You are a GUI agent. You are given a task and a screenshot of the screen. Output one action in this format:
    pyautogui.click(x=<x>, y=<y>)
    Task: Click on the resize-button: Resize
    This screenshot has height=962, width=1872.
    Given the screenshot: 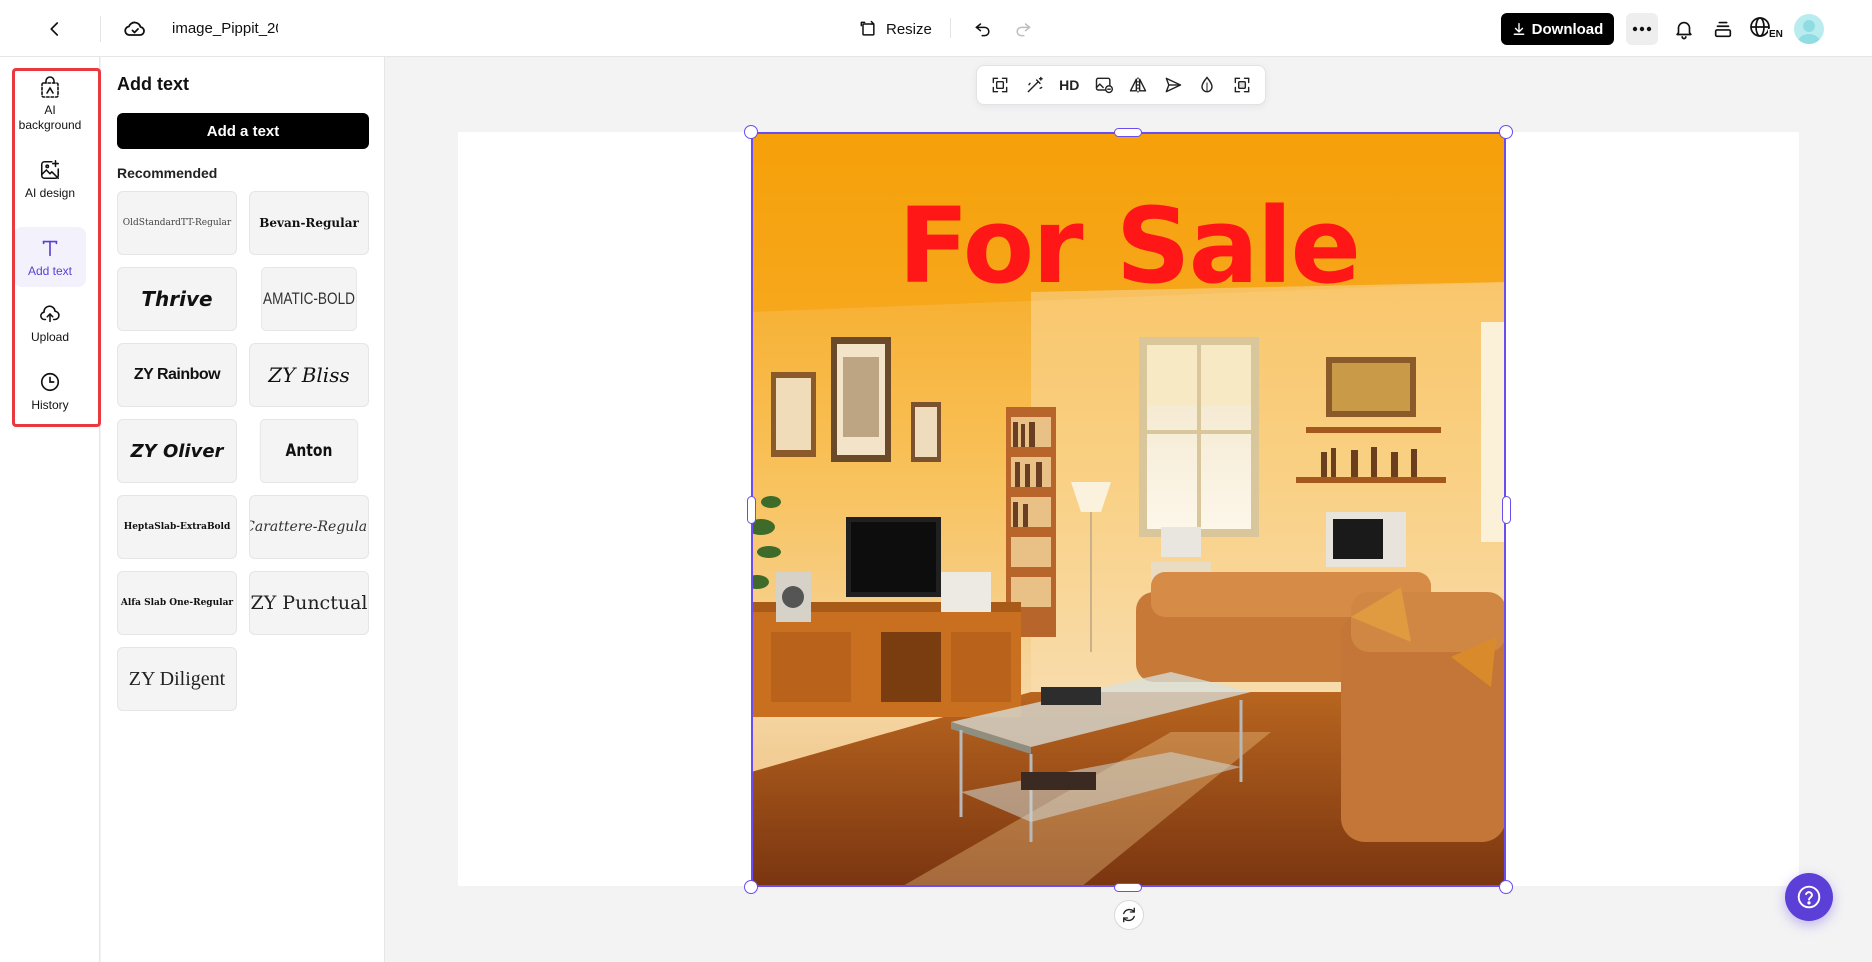 What is the action you would take?
    pyautogui.click(x=895, y=29)
    